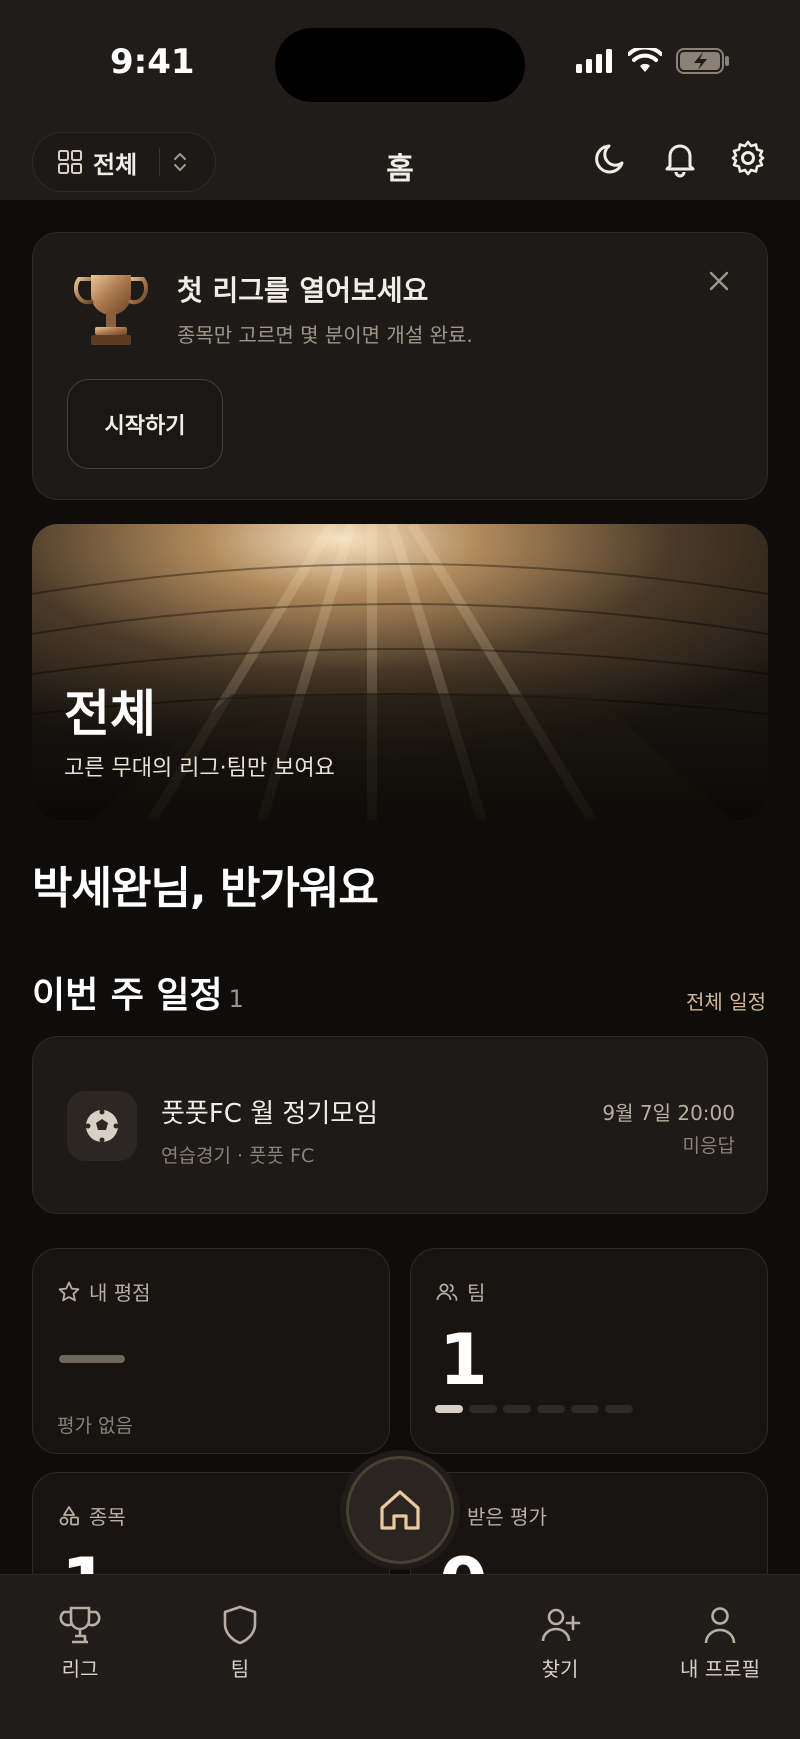 Image resolution: width=800 pixels, height=1739 pixels. What do you see at coordinates (69, 1291) in the screenshot?
I see `star-icon` at bounding box center [69, 1291].